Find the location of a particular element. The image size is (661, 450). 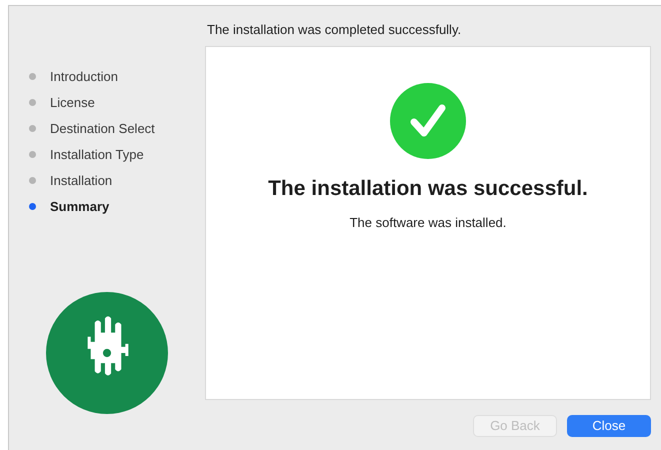

window-header: The installation was completed successfully. is located at coordinates (334, 29).